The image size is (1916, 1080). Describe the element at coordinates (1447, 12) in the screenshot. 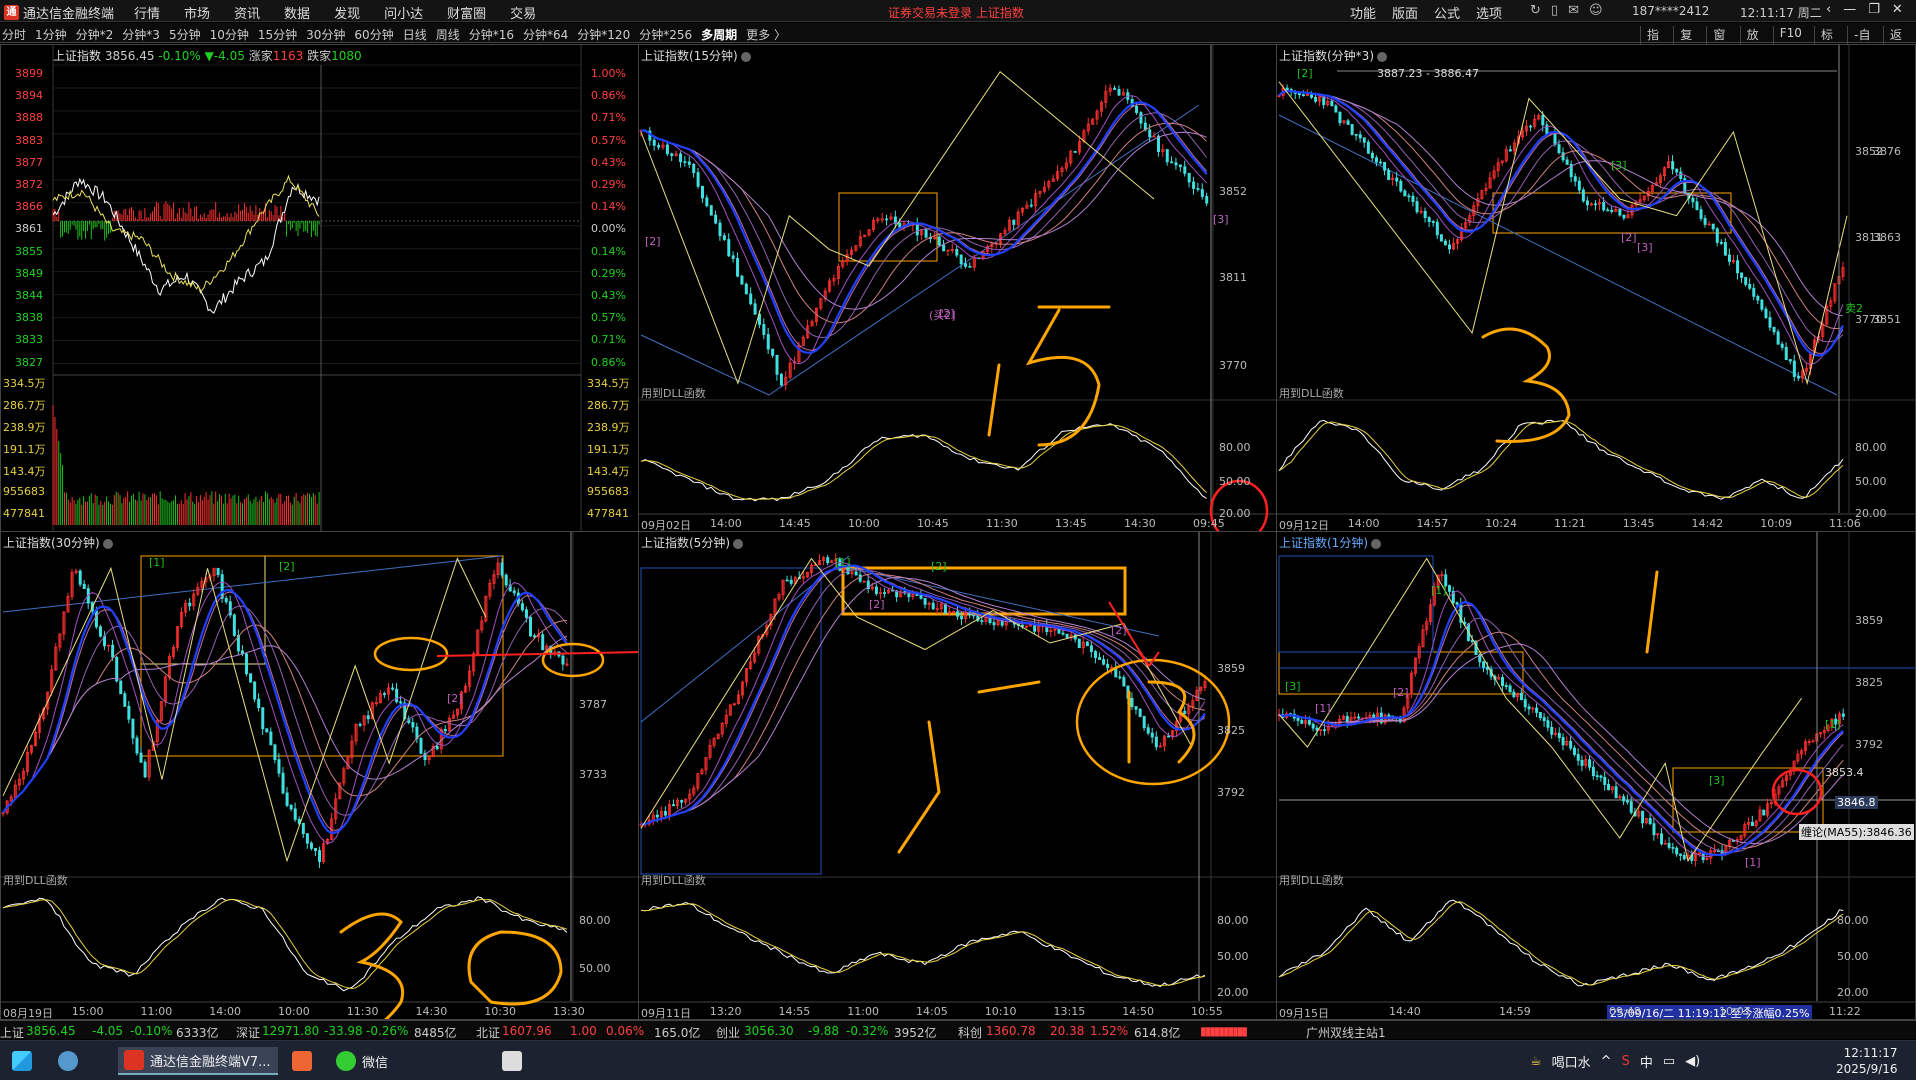

I see `menu-formula: 公式` at that location.